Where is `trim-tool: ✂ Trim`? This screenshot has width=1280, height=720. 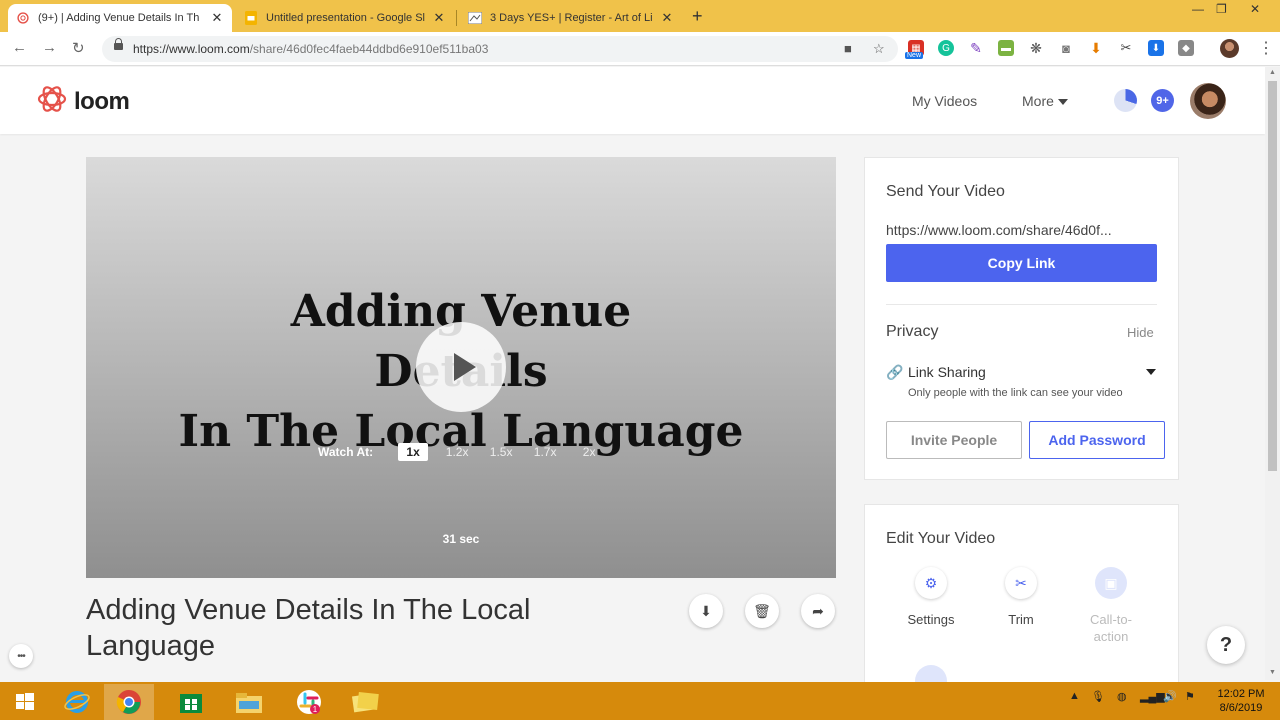 trim-tool: ✂ Trim is located at coordinates (1021, 597).